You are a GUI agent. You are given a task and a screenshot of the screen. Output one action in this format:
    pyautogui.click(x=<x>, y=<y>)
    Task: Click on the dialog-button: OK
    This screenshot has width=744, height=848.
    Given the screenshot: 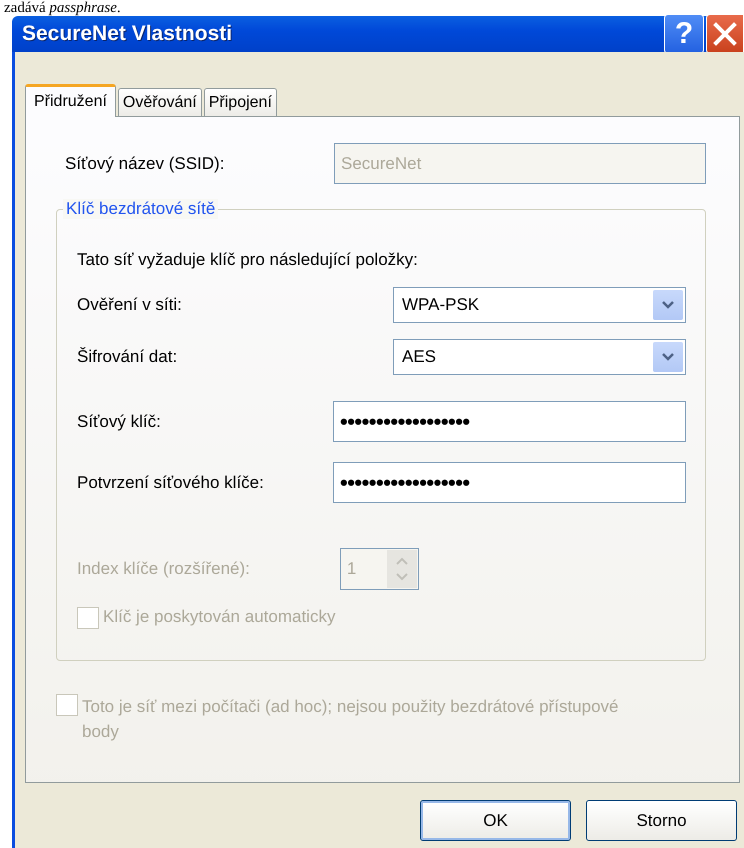 What is the action you would take?
    pyautogui.click(x=495, y=820)
    